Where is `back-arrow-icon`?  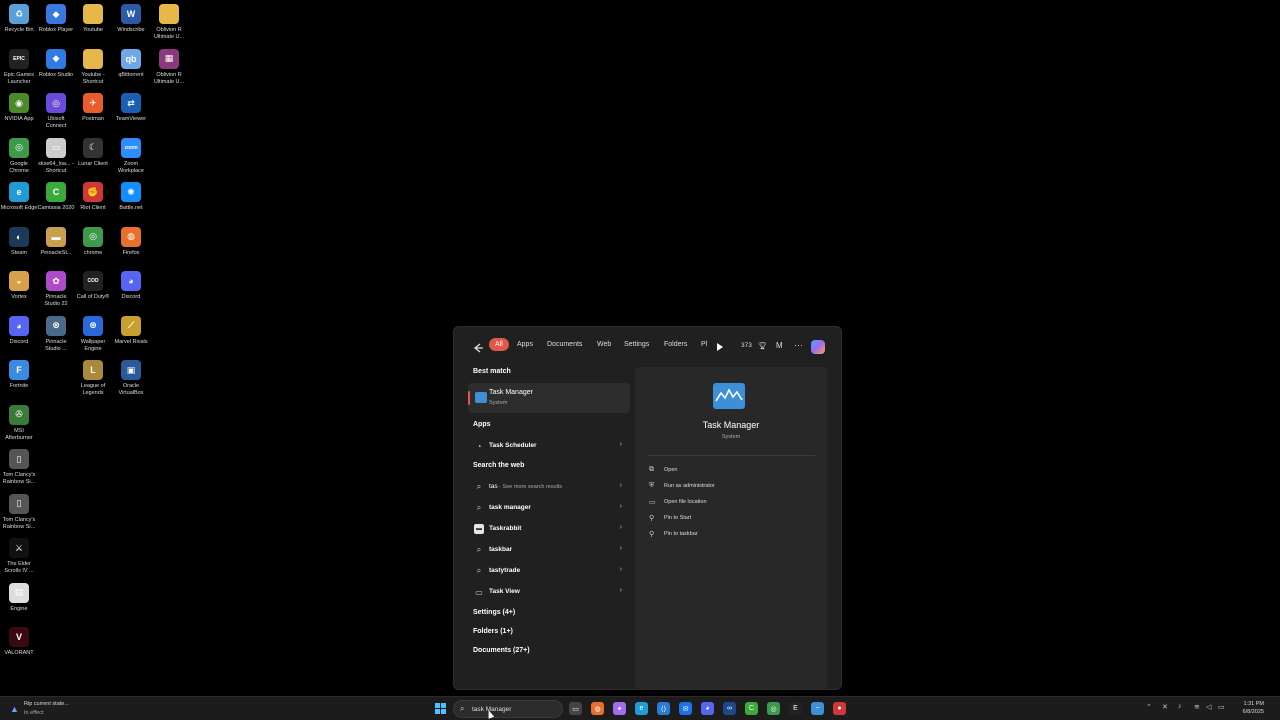 back-arrow-icon is located at coordinates (478, 348).